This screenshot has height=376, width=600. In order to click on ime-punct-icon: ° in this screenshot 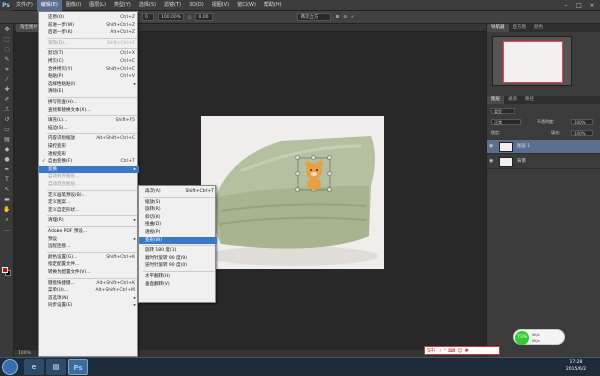, I will do `click(445, 351)`.